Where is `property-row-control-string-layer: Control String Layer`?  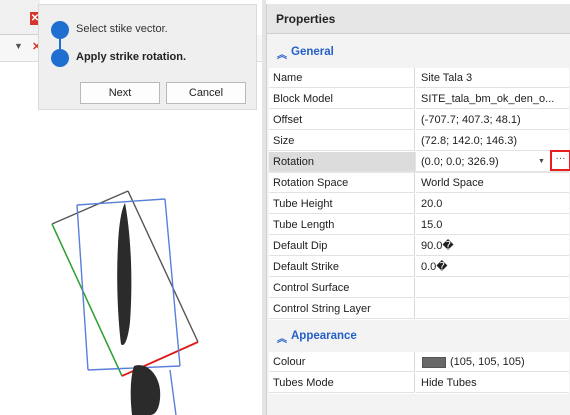 property-row-control-string-layer: Control String Layer is located at coordinates (419, 309).